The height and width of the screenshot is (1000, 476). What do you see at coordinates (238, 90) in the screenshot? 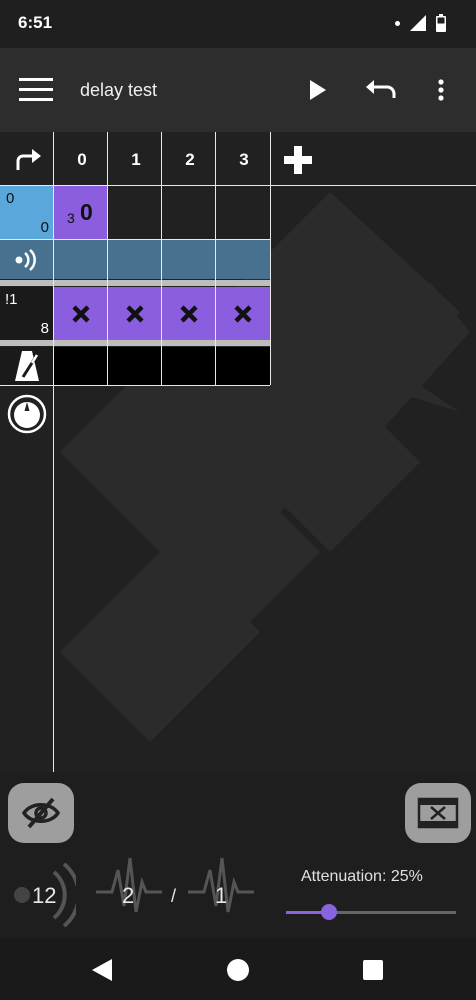
I see `app-toolbar: delay test` at bounding box center [238, 90].